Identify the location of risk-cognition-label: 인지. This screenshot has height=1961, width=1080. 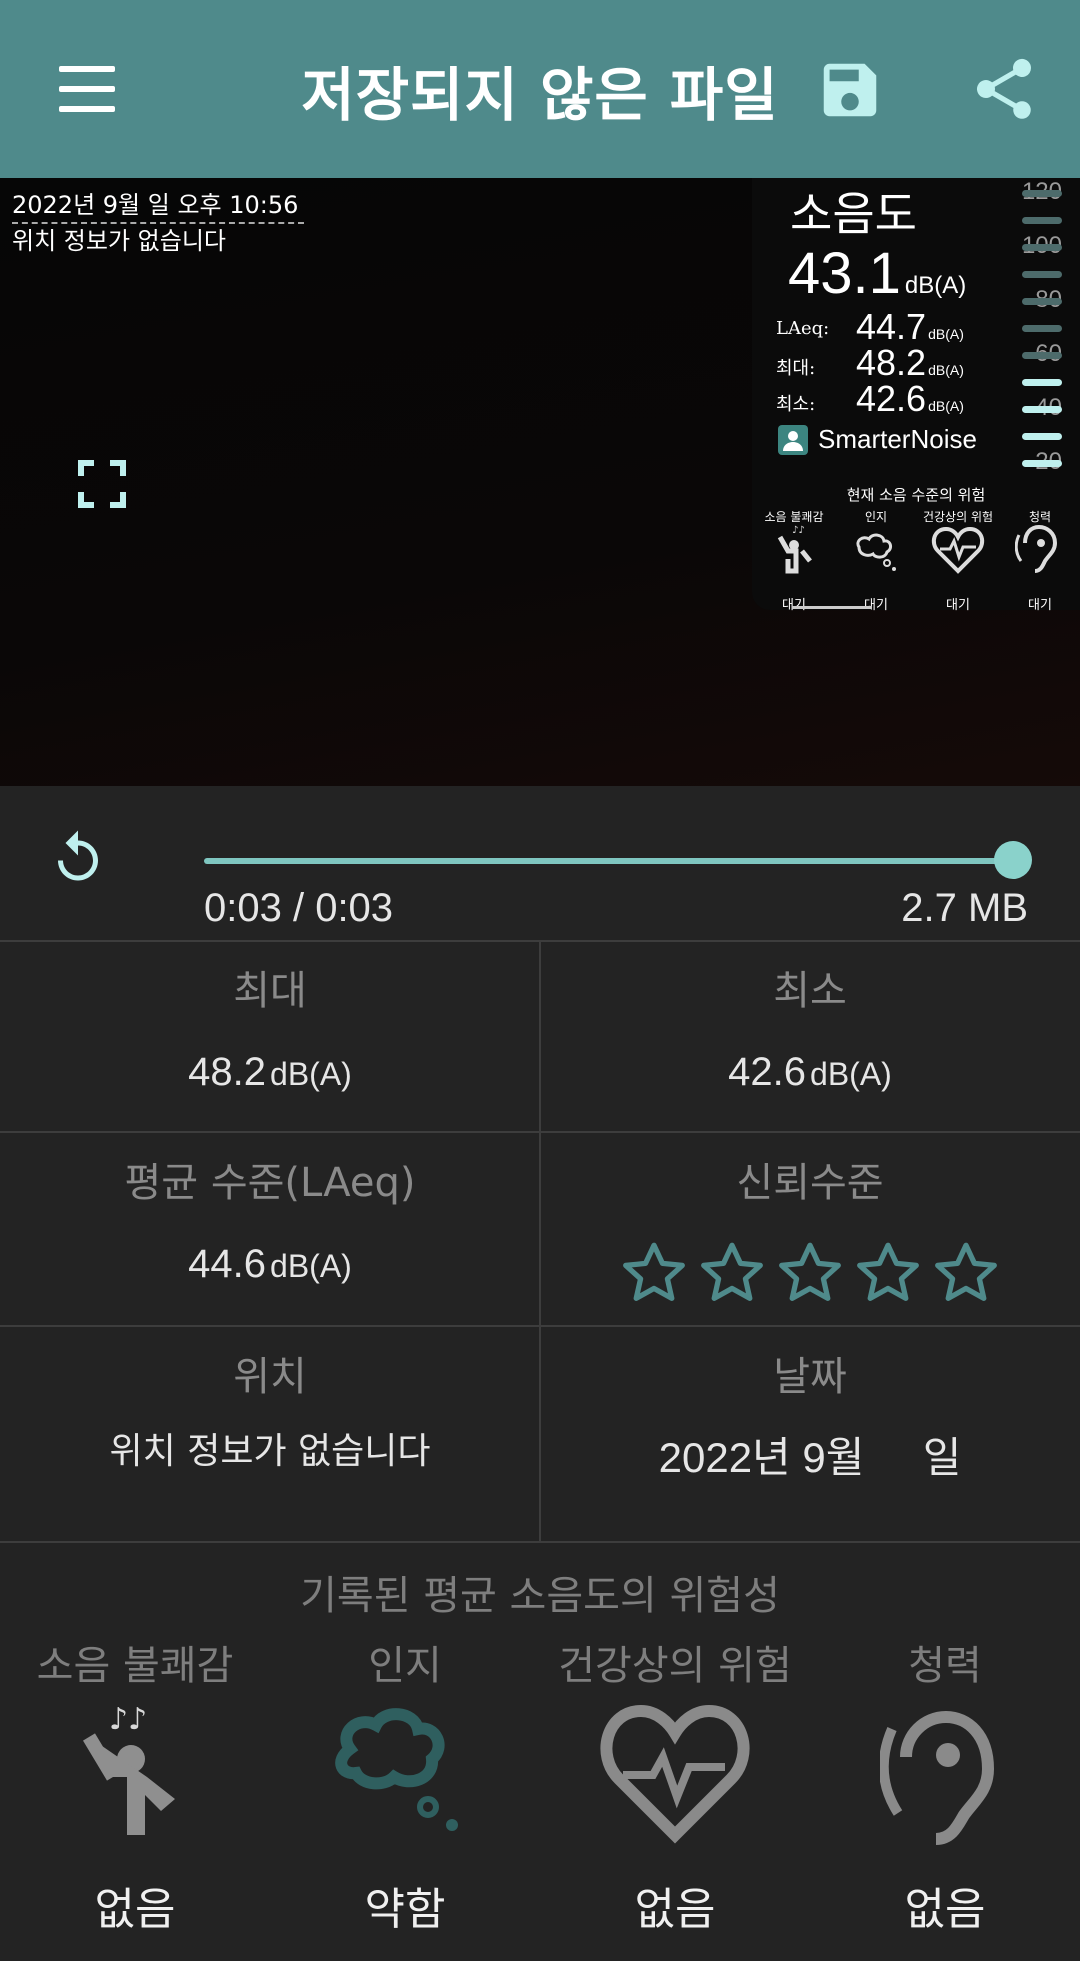
(405, 1666).